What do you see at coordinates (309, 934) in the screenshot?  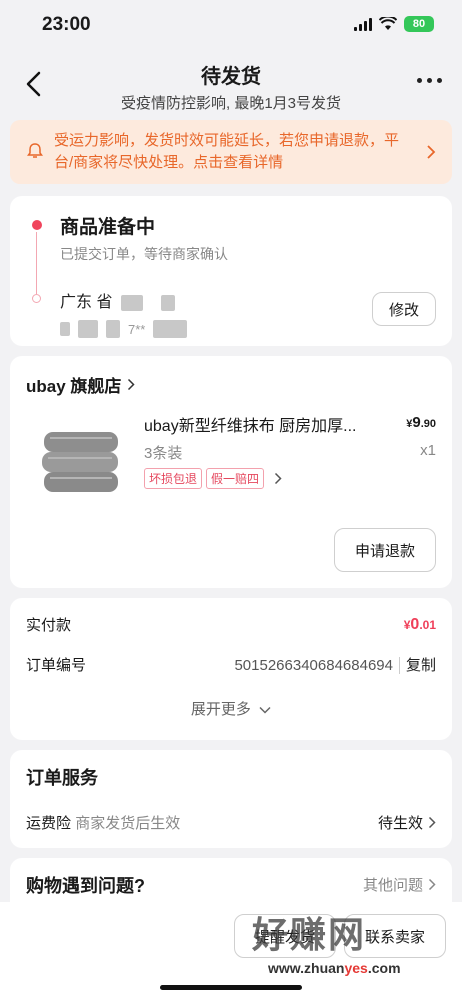 I see `watermark-logo: 好赚网` at bounding box center [309, 934].